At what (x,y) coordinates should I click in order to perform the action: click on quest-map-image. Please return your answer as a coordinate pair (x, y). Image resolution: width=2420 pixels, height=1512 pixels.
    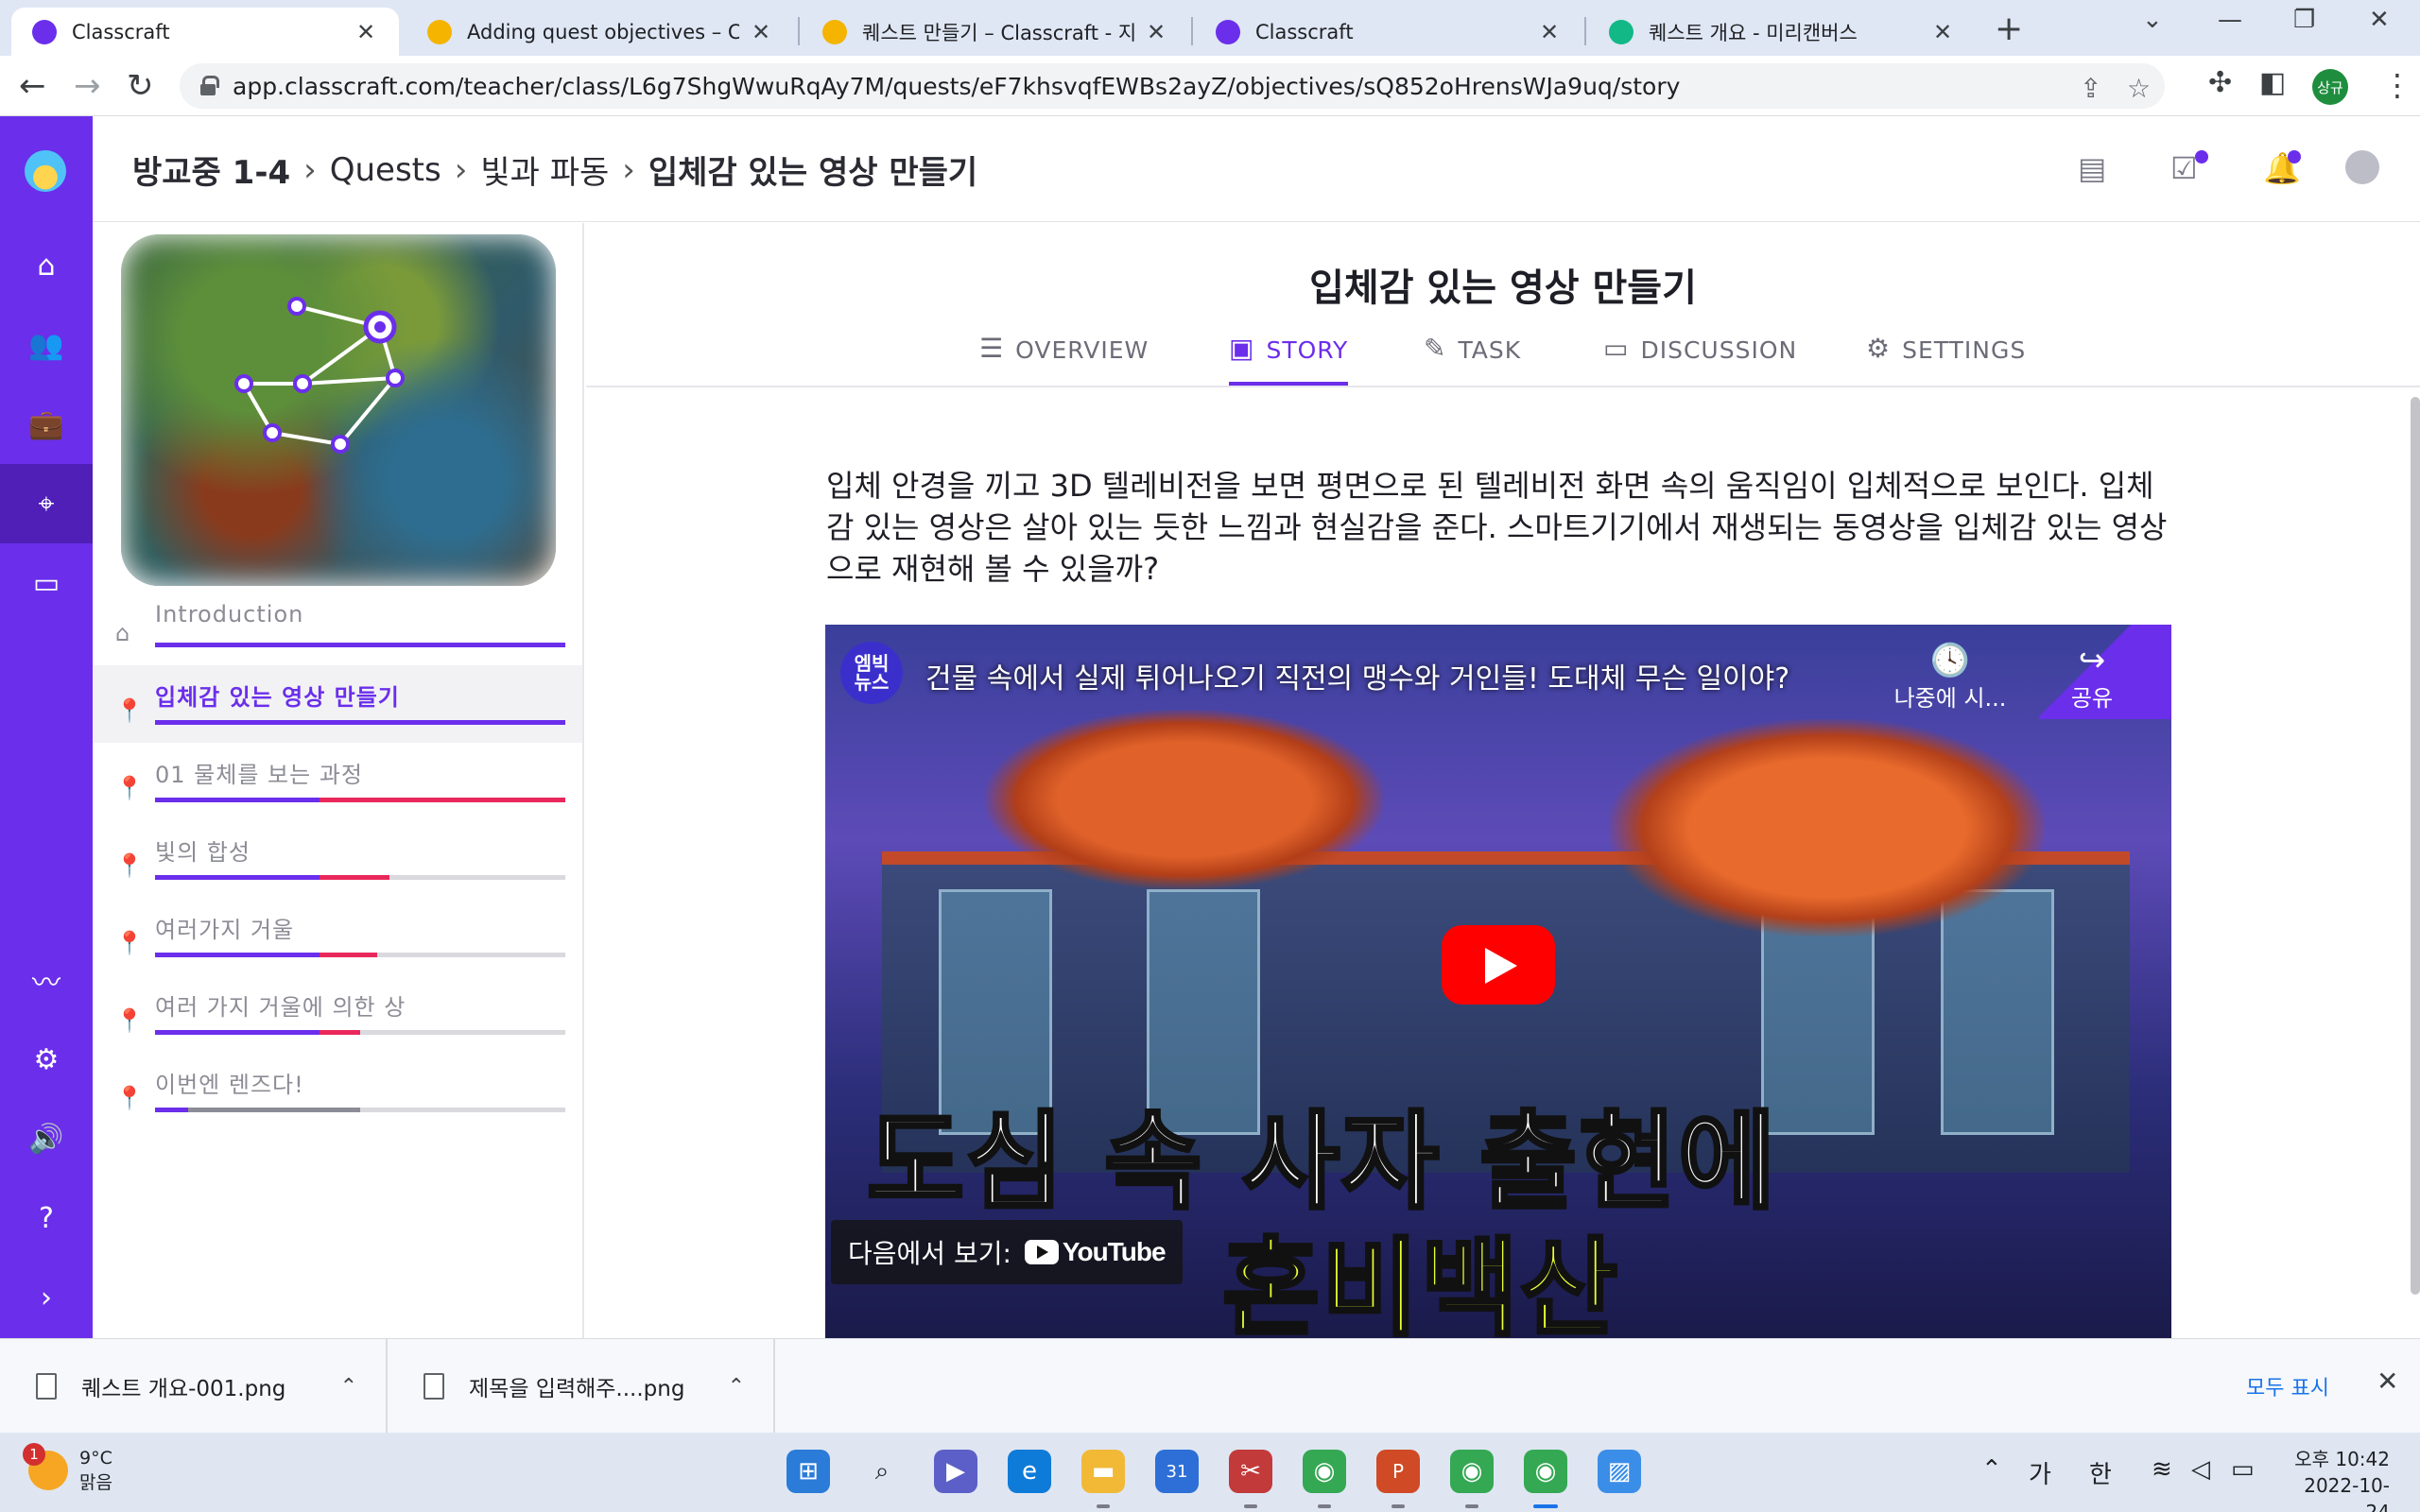
    Looking at the image, I should click on (338, 410).